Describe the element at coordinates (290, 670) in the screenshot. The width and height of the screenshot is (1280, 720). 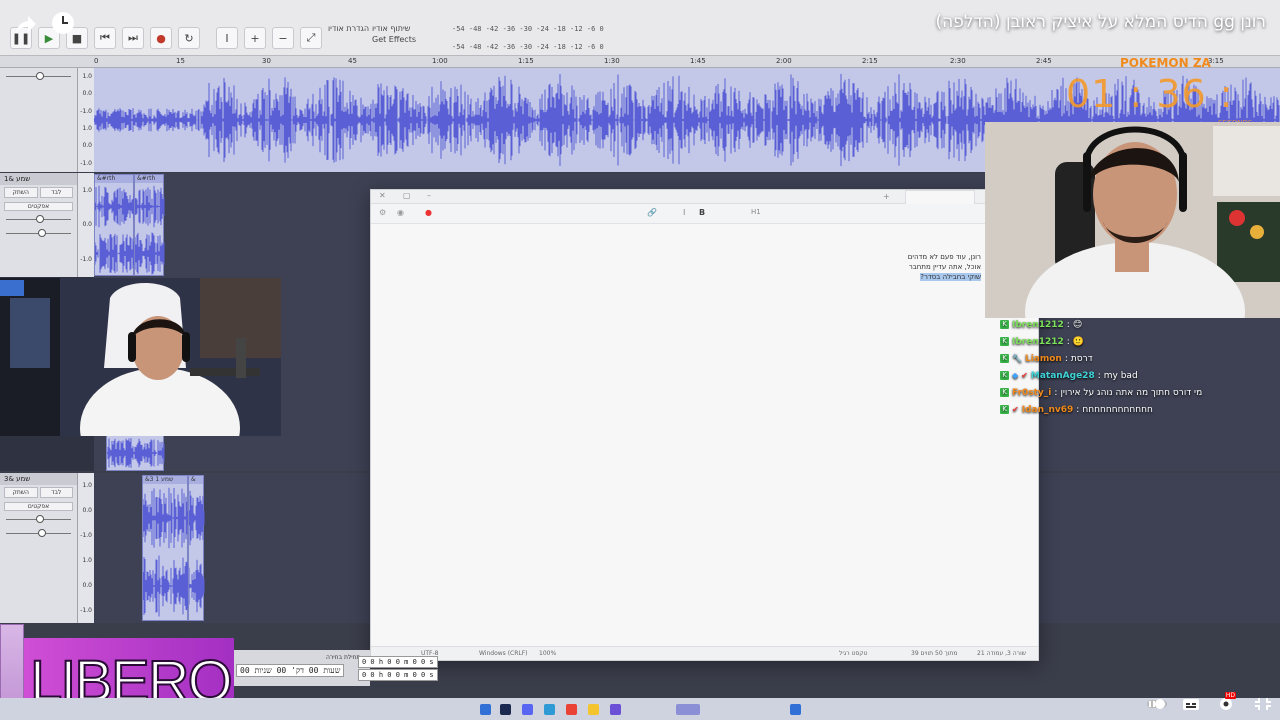
I see `audio-position-field: 00 שעות 00 דק' 00 שניות` at that location.